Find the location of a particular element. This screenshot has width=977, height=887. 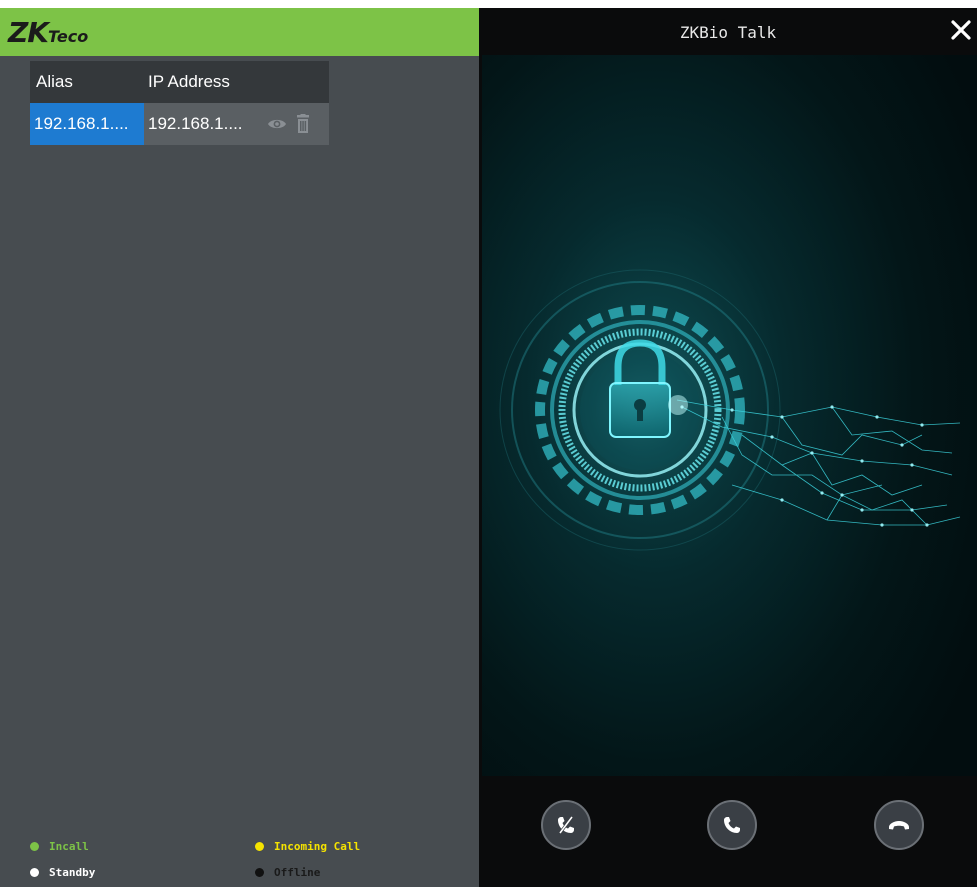

zkteco-logo: ZK Teco is located at coordinates (48, 33).